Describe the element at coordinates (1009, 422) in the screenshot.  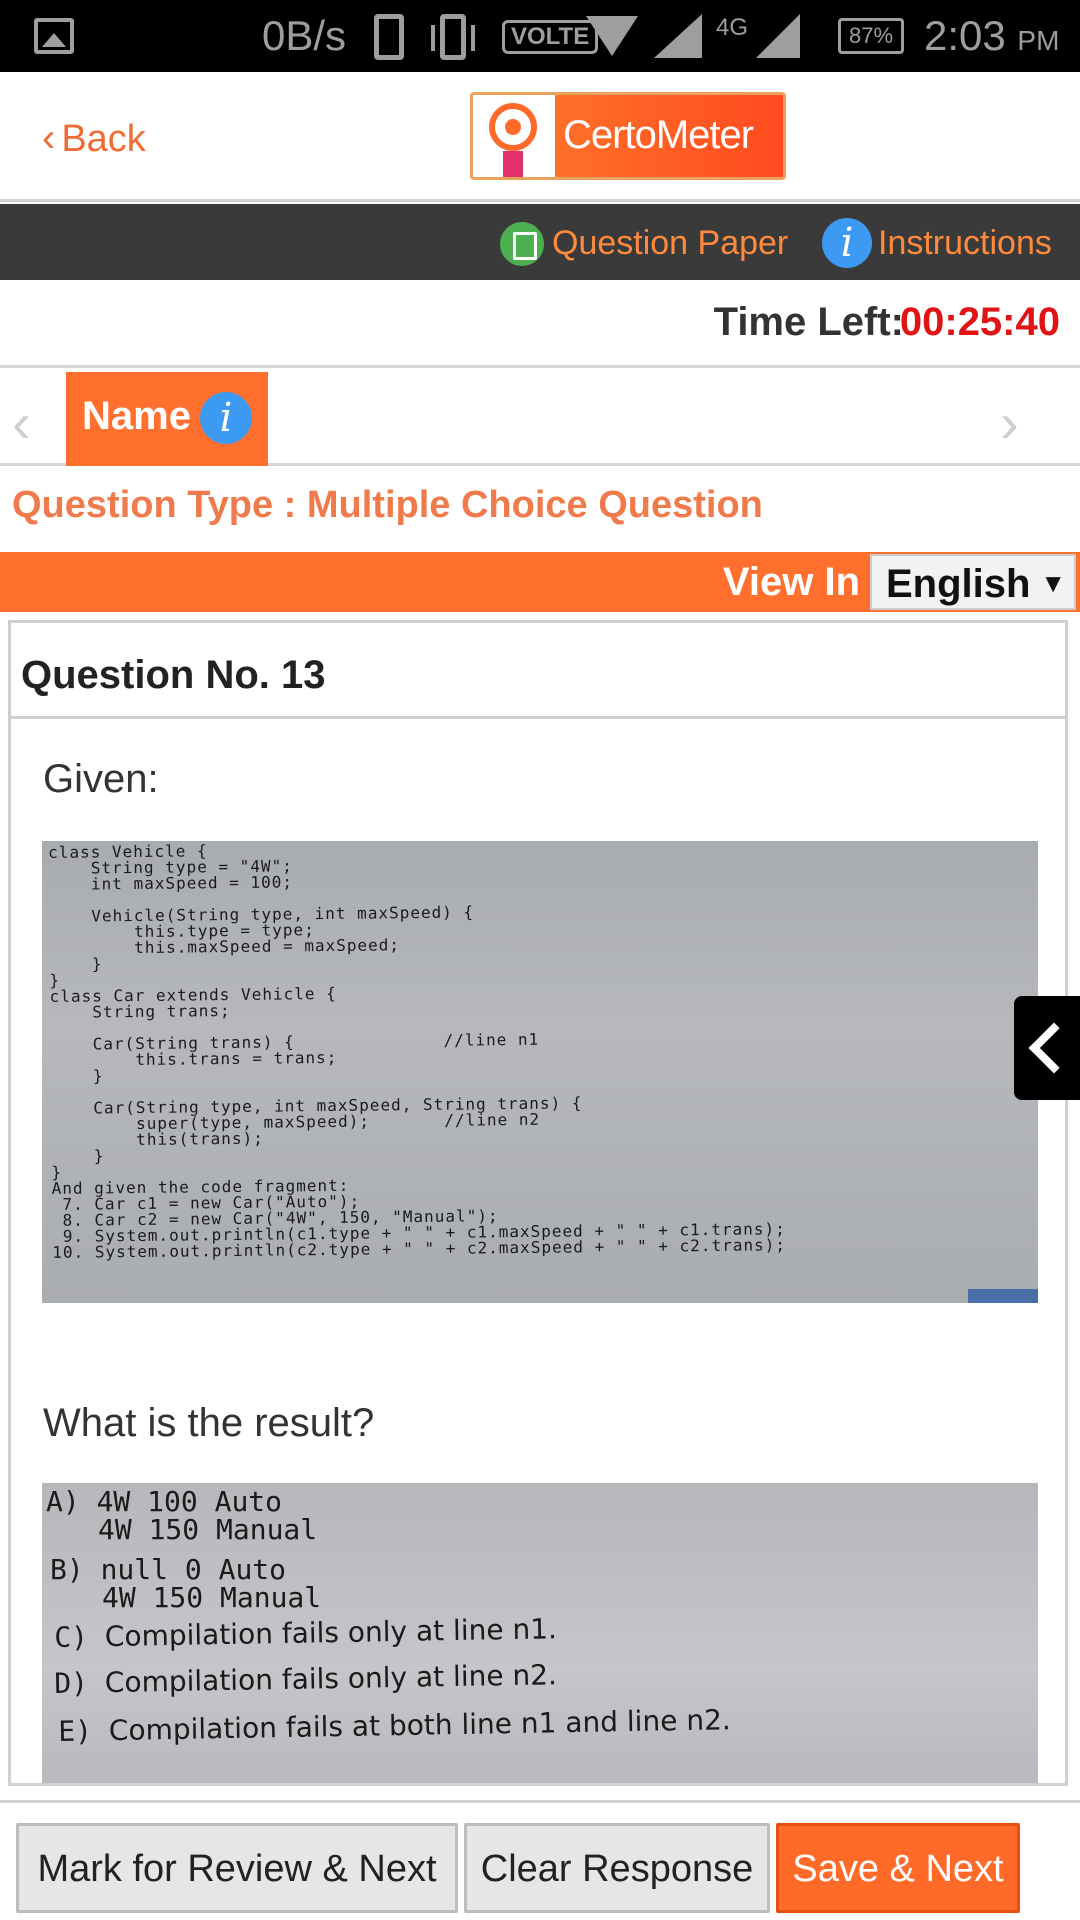
I see `chevron-right-icon: ›` at that location.